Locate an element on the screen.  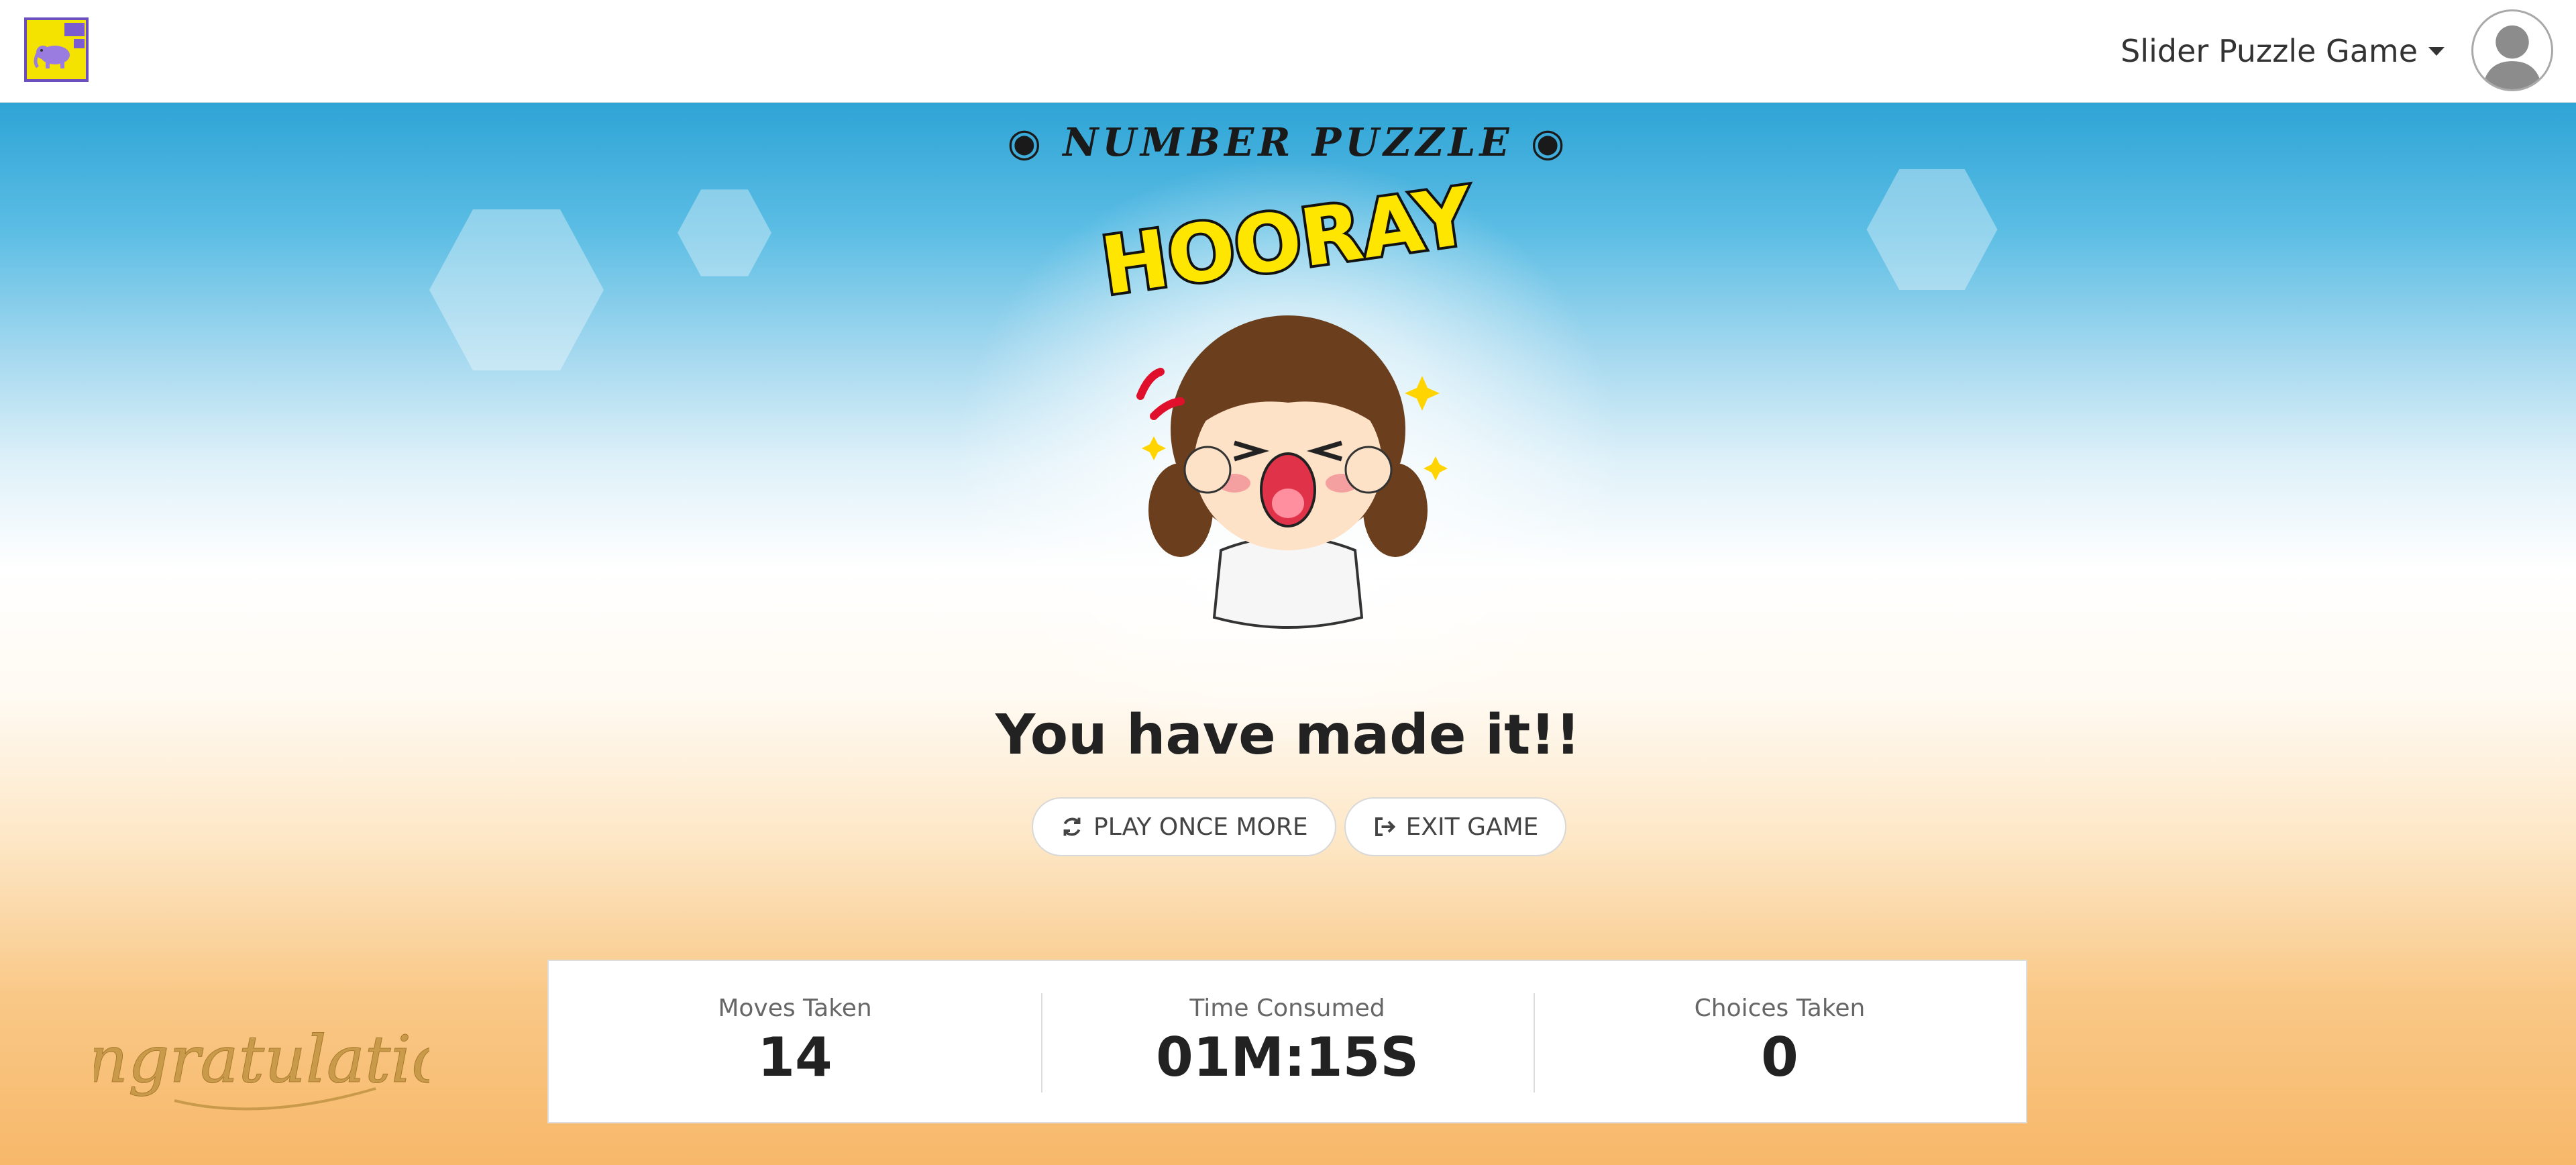
app-logo is located at coordinates (56, 49).